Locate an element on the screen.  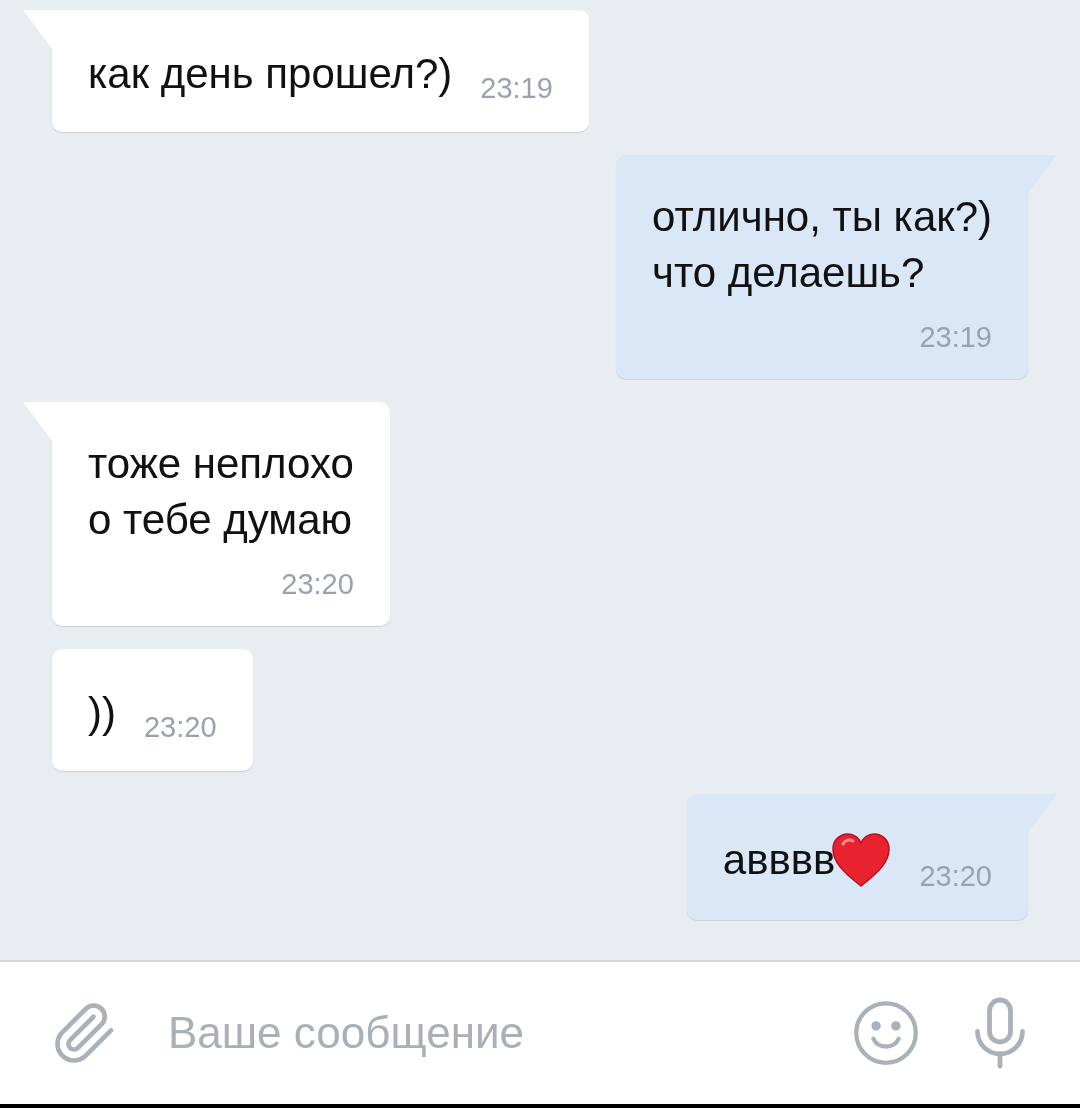
smiley-icon is located at coordinates (886, 1033).